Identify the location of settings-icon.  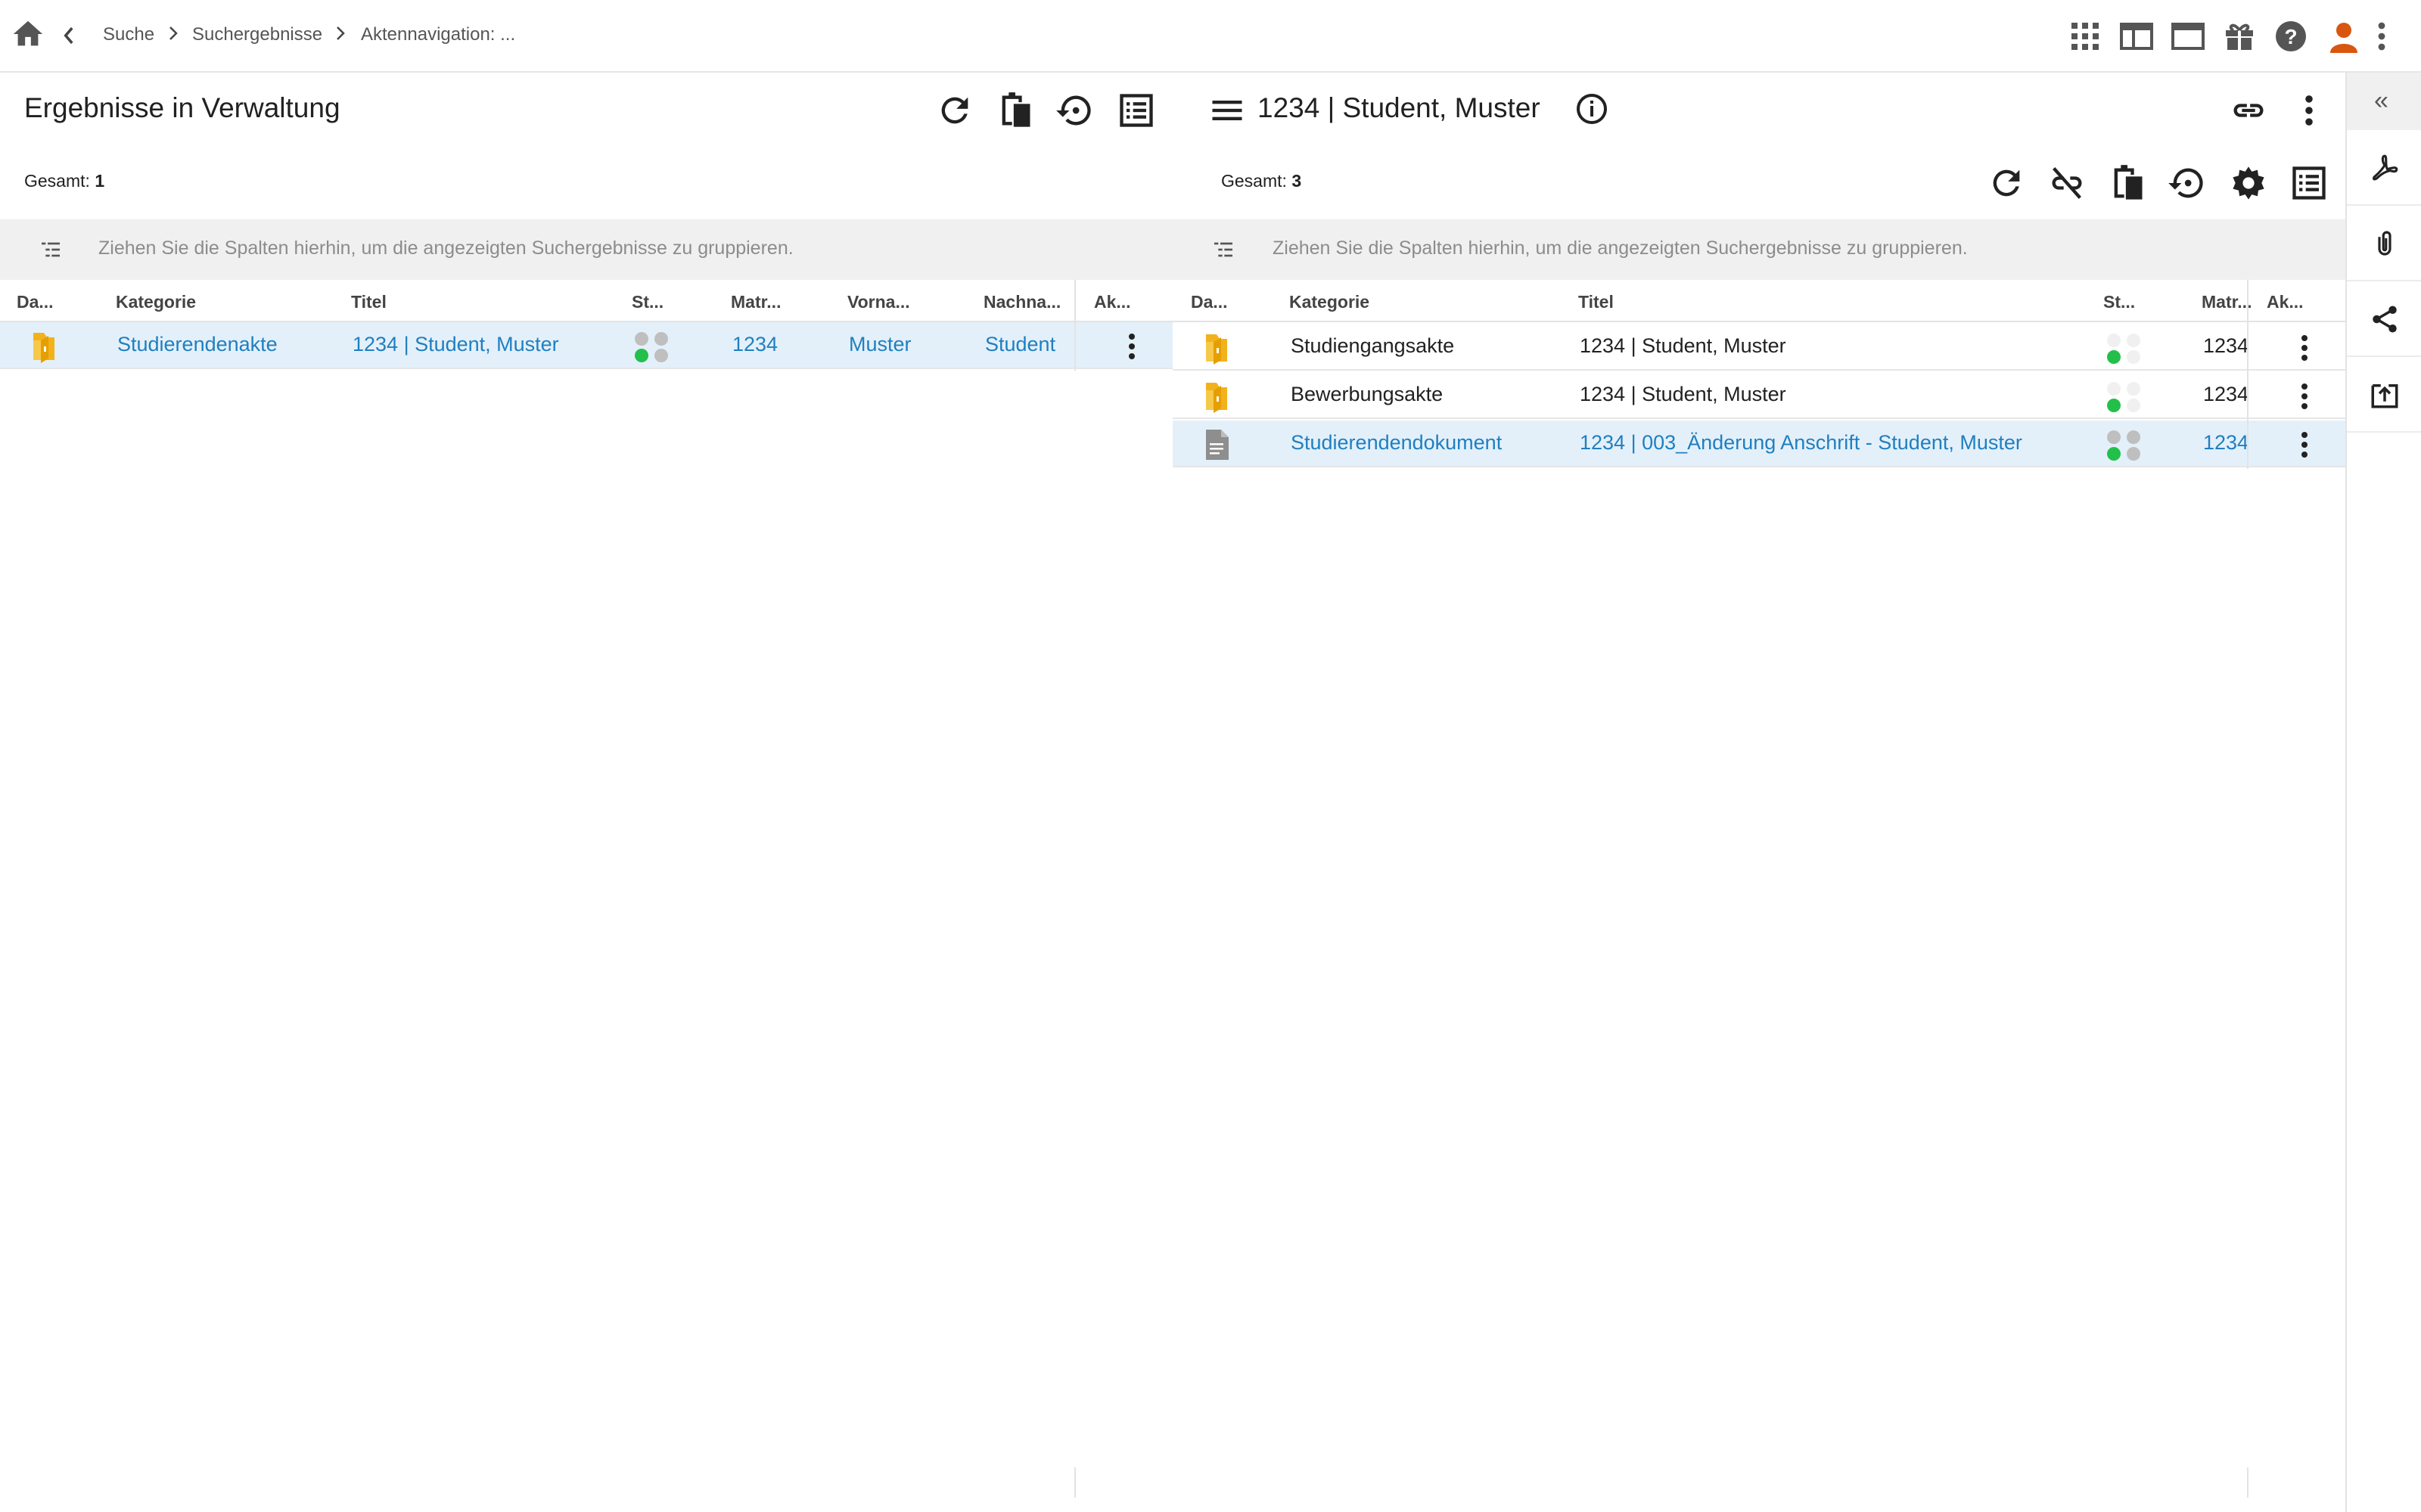
(2248, 183).